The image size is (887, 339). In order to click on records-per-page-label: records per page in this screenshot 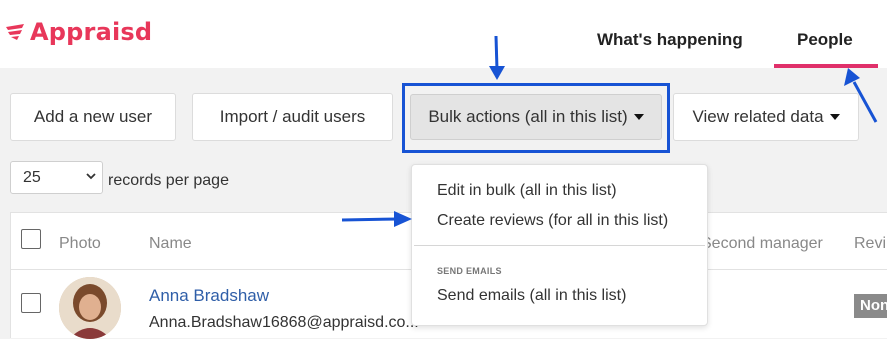, I will do `click(168, 180)`.